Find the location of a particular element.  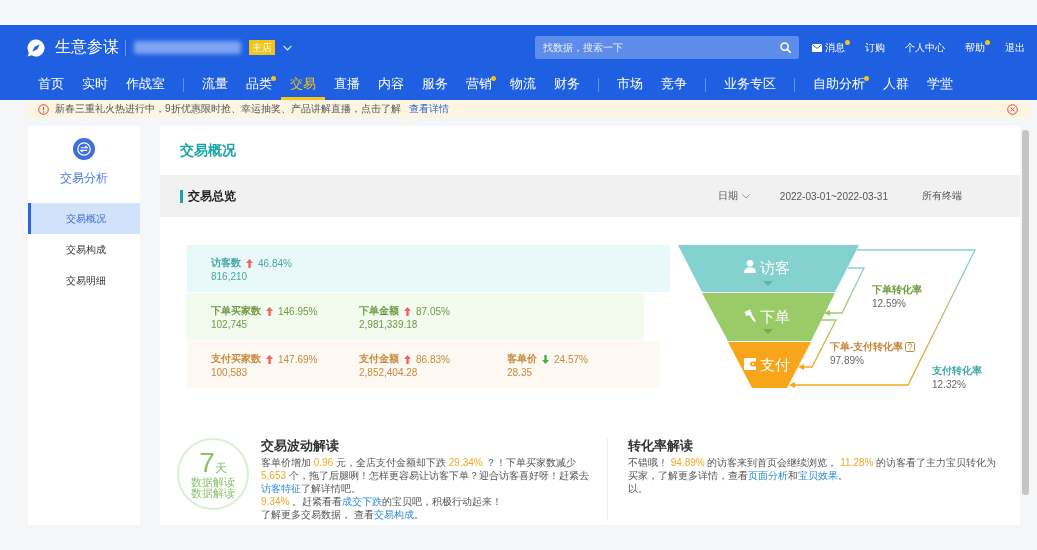

date-dropdown: 日期 is located at coordinates (733, 196).